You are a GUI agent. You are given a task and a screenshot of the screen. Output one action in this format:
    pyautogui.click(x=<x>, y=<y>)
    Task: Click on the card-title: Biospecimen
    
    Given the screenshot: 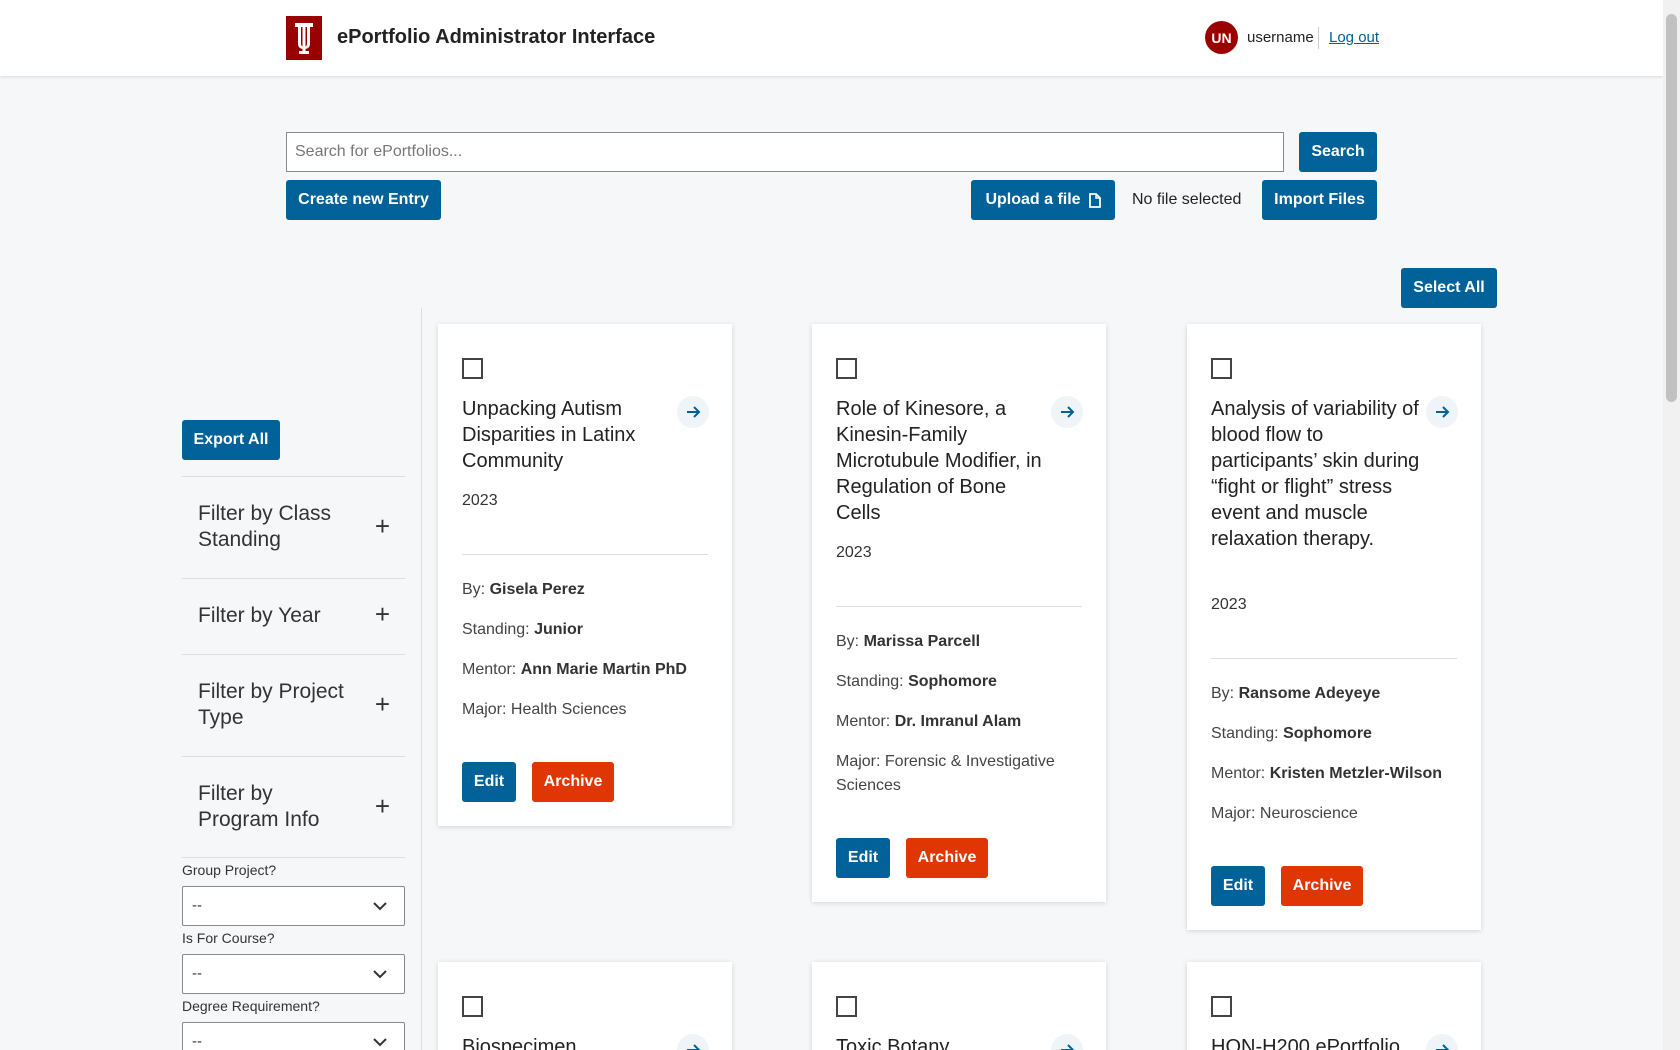 What is the action you would take?
    pyautogui.click(x=519, y=1043)
    